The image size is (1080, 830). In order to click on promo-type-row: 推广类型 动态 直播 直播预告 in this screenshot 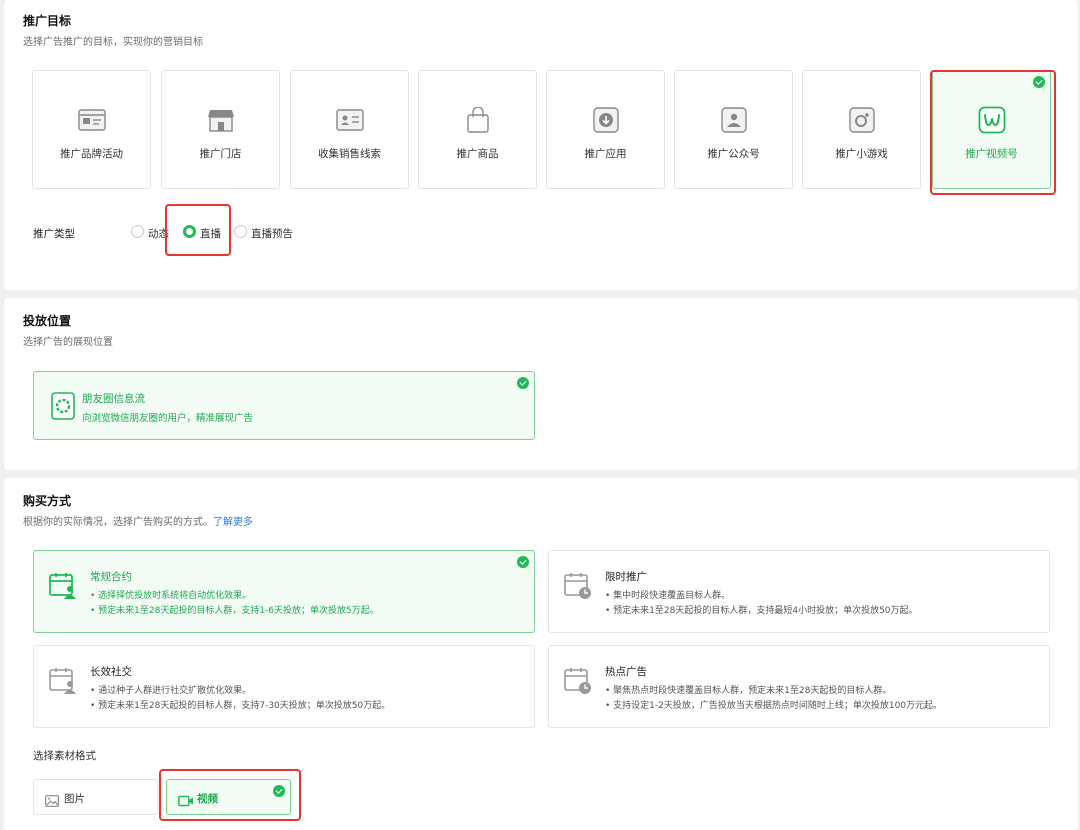, I will do `click(304, 233)`.